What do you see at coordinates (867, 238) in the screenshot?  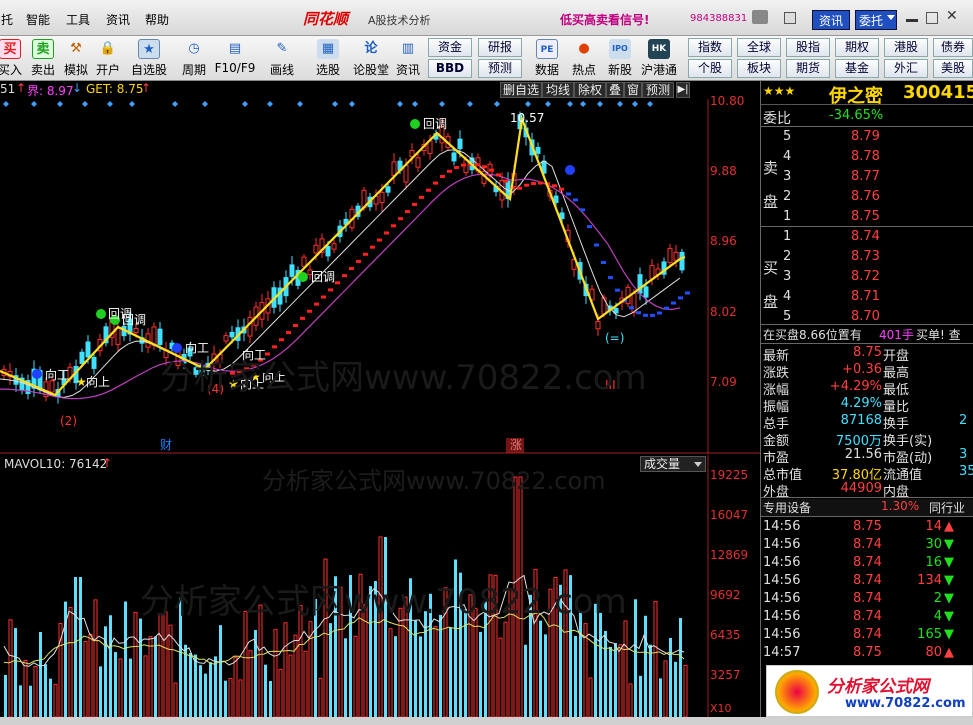 I see `buy-order-row: 1 8.74` at bounding box center [867, 238].